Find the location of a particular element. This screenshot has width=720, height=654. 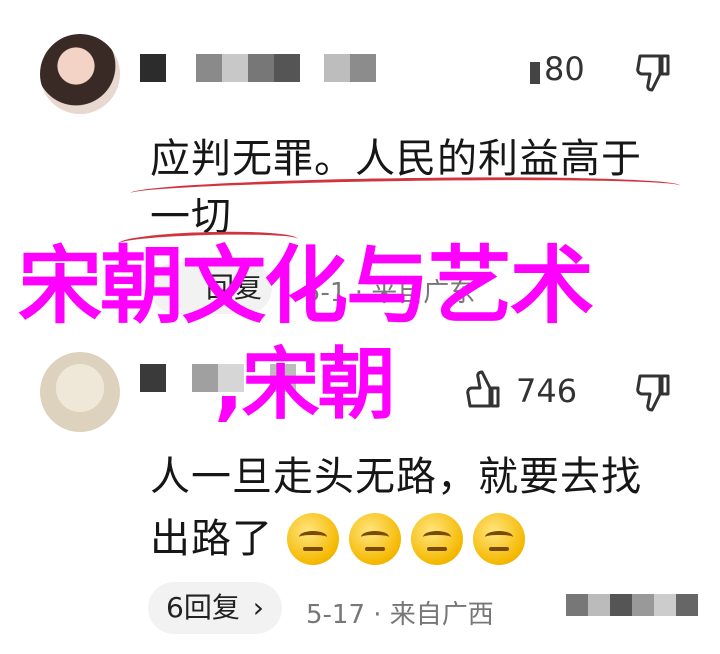

comment-meta: 5-17 · 来自广西 is located at coordinates (400, 615).